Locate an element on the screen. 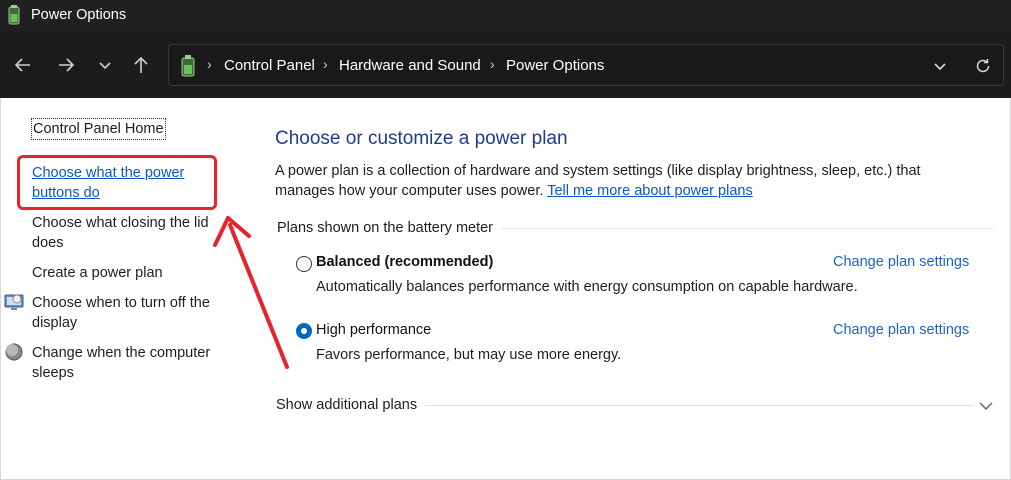  breadcrumb-hardware-and-sound: Hardware and Sound is located at coordinates (410, 65).